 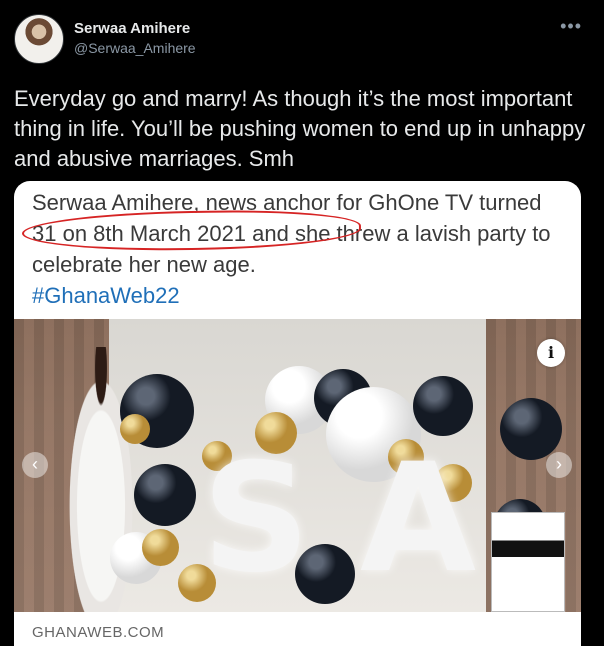 I want to click on cake, so click(x=528, y=562).